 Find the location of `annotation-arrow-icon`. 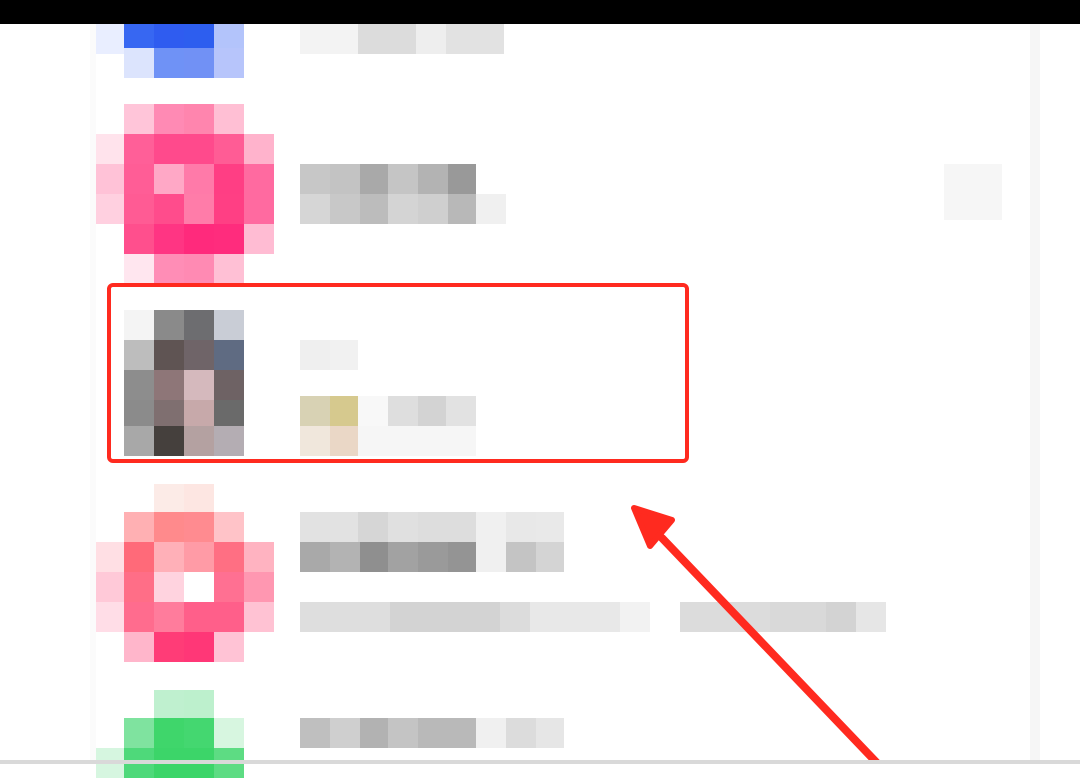

annotation-arrow-icon is located at coordinates (756, 634).